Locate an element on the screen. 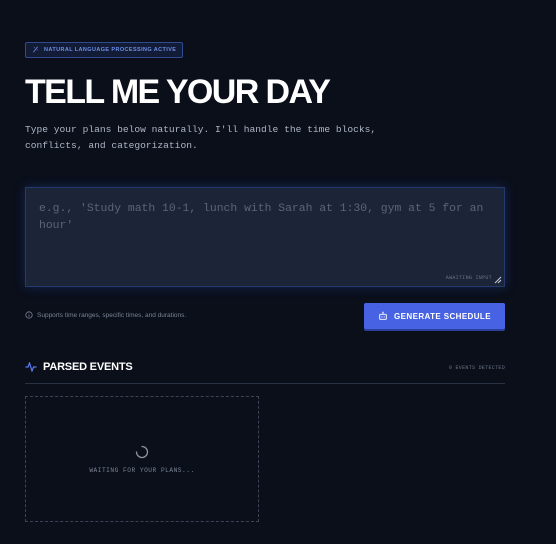 The width and height of the screenshot is (556, 544). parsed-events-header: PARSED EVENTS 0 EVENTS DETECTED is located at coordinates (265, 371).